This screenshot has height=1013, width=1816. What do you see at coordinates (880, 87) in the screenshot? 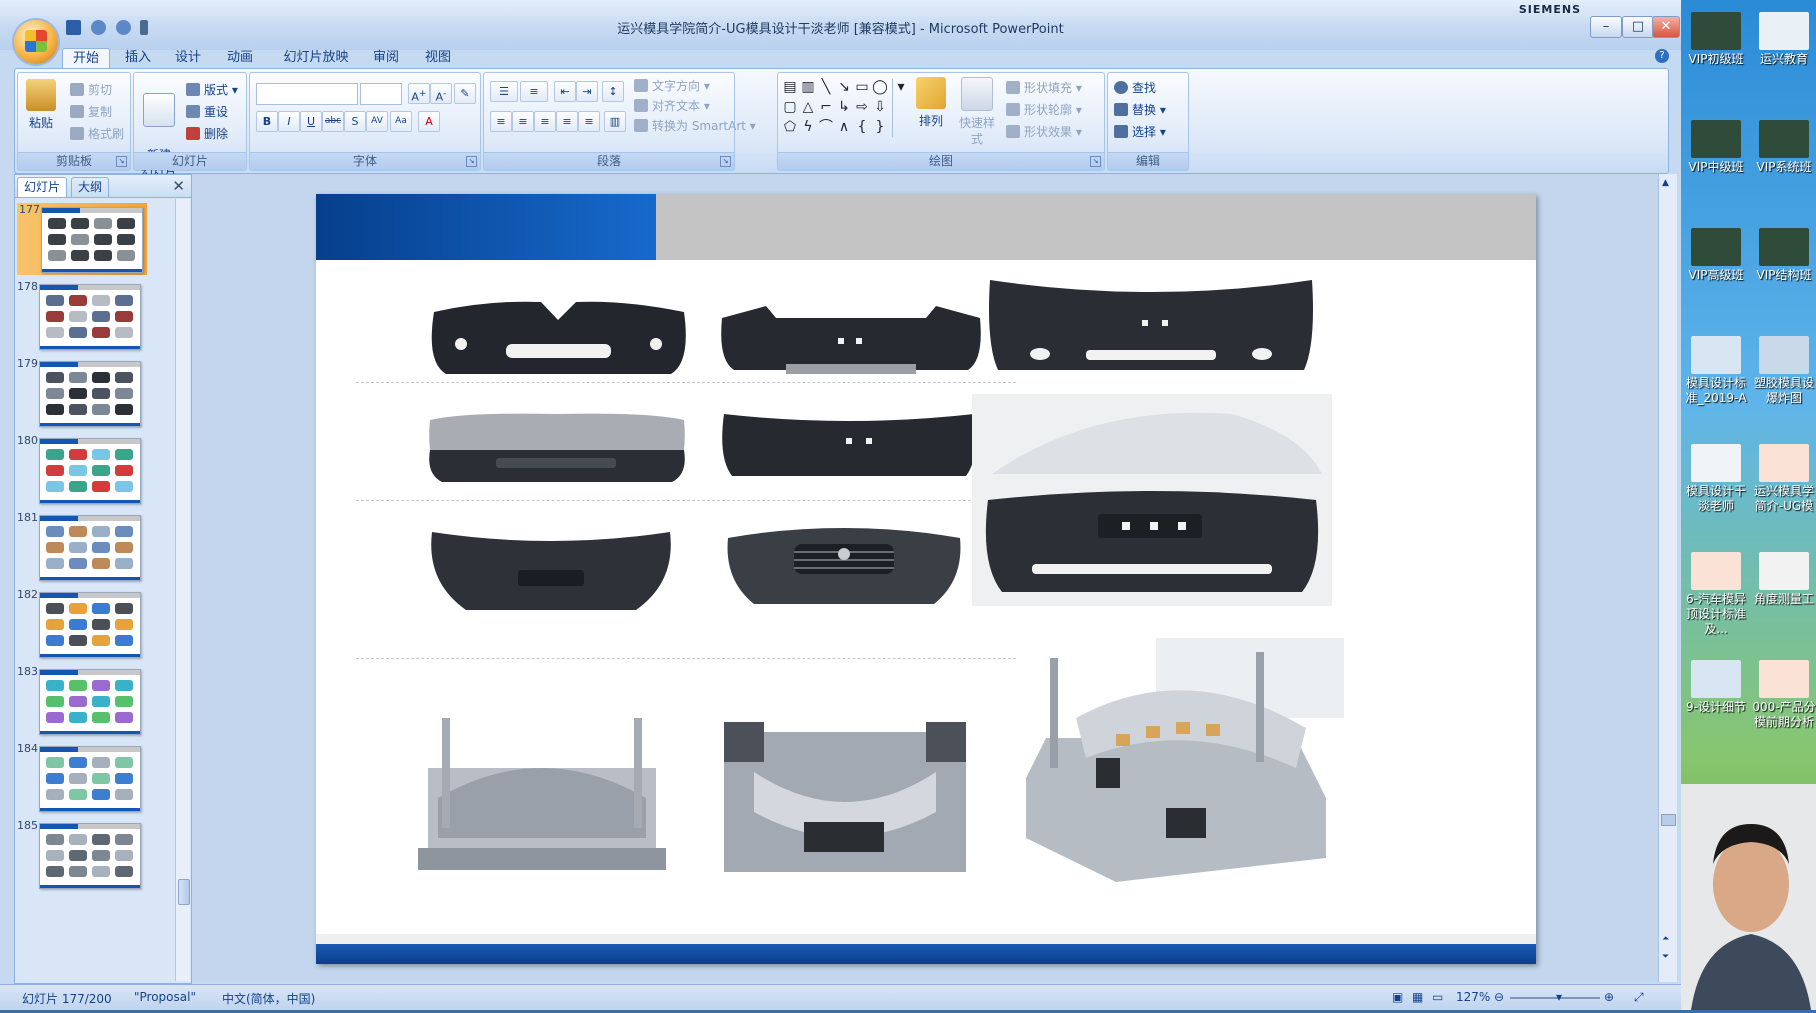
I see `oval-shape-icon: ◯` at bounding box center [880, 87].